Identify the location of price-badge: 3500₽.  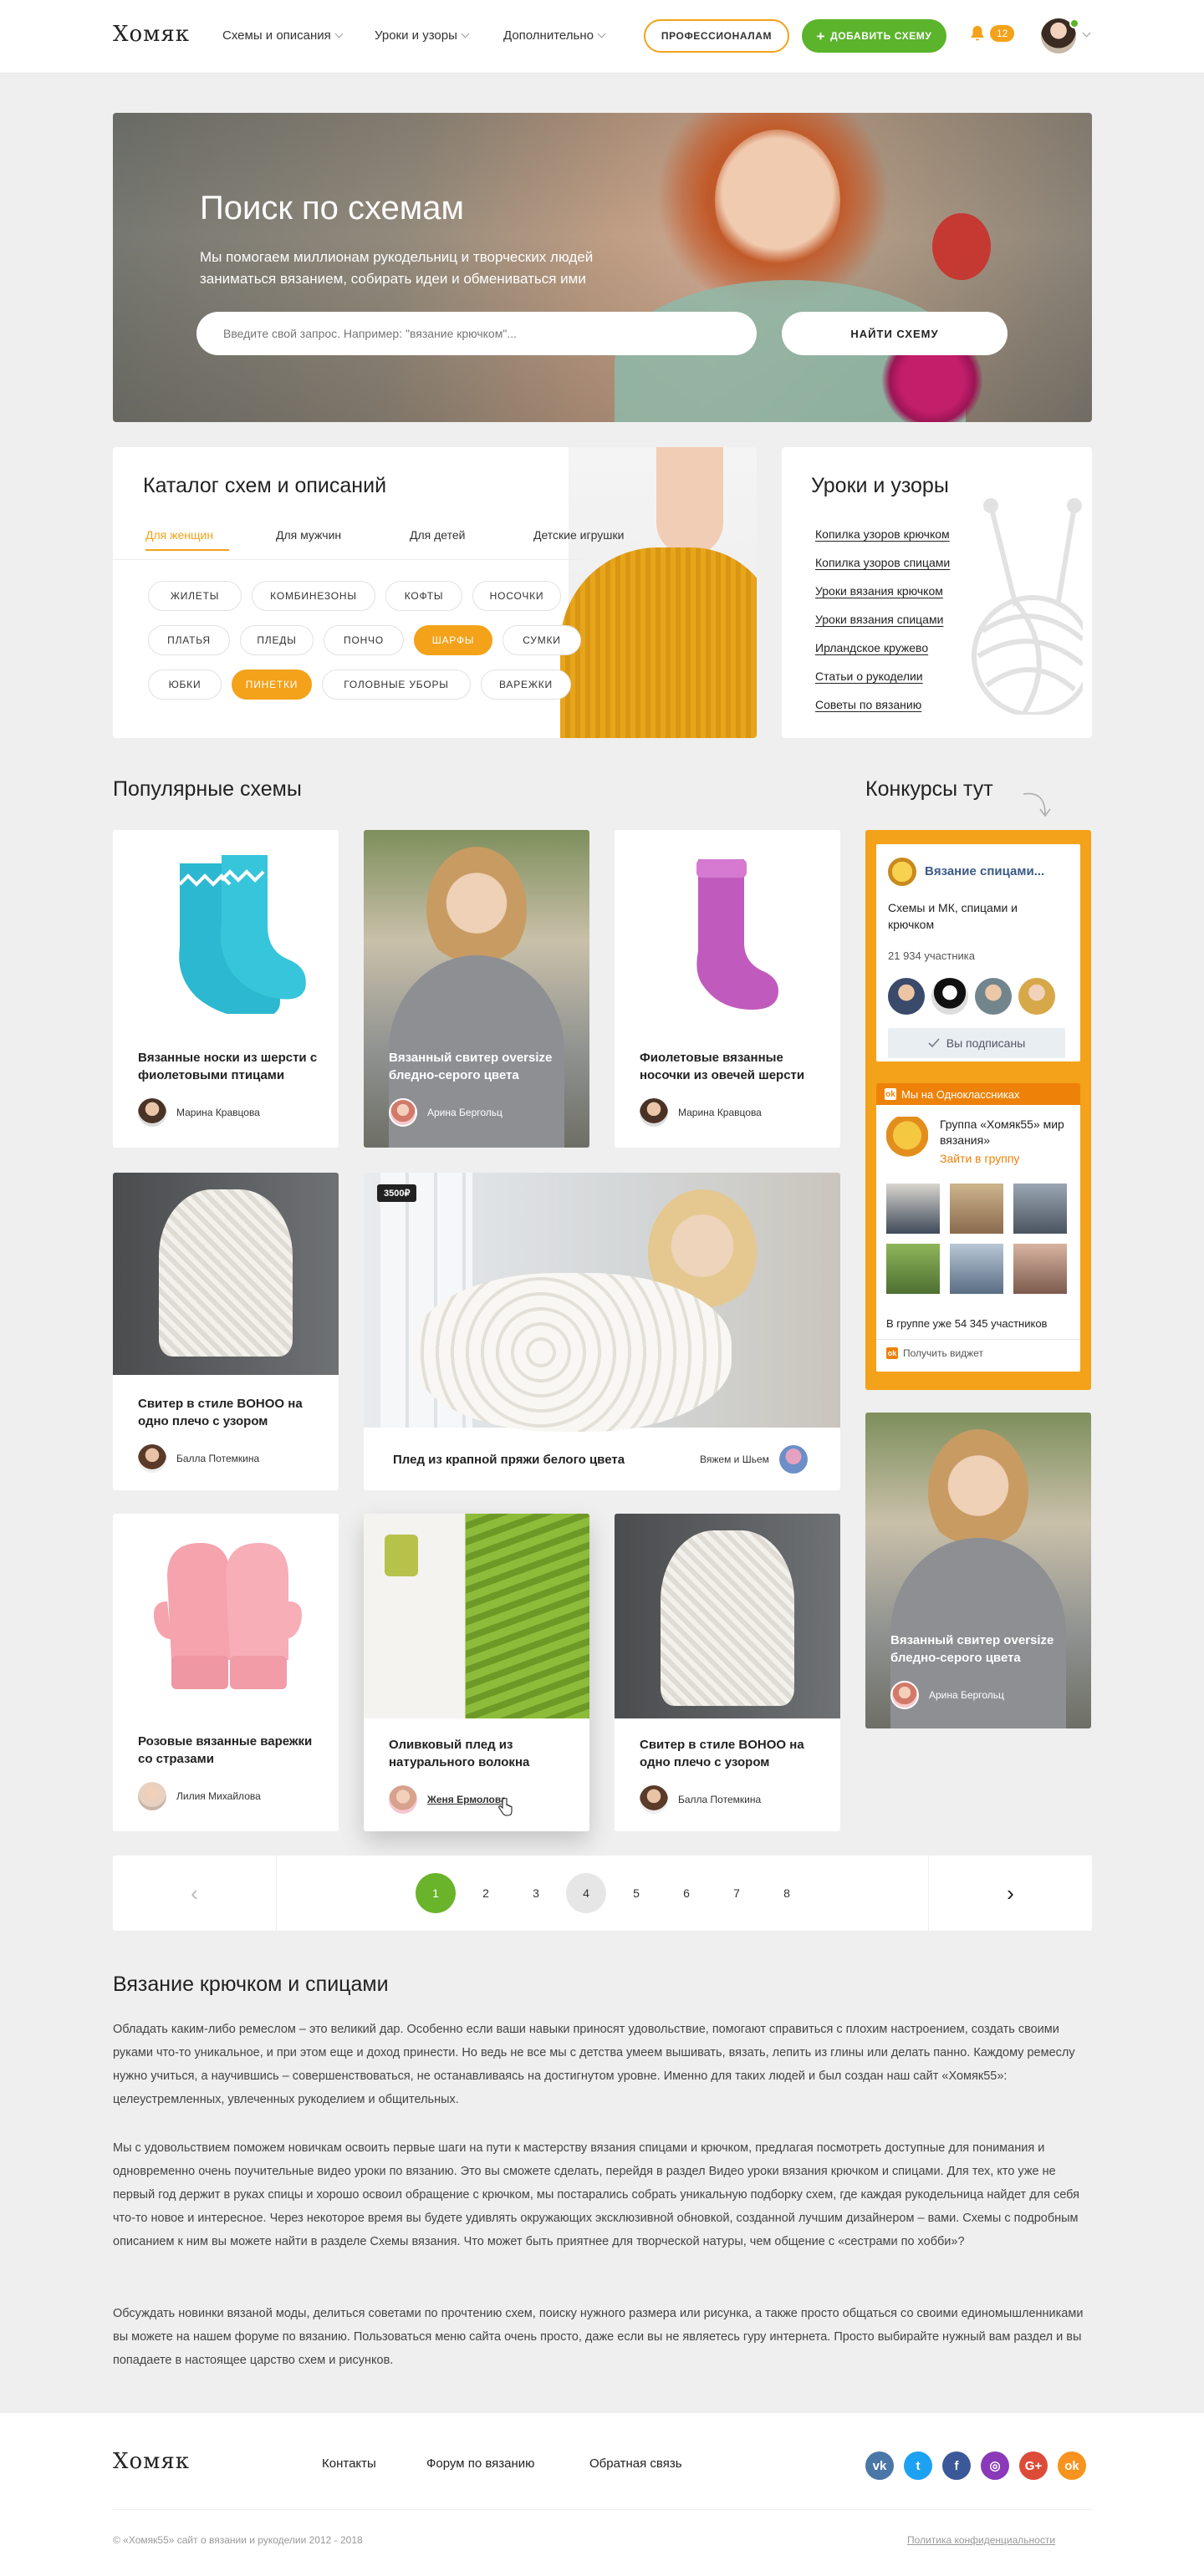
(397, 1193).